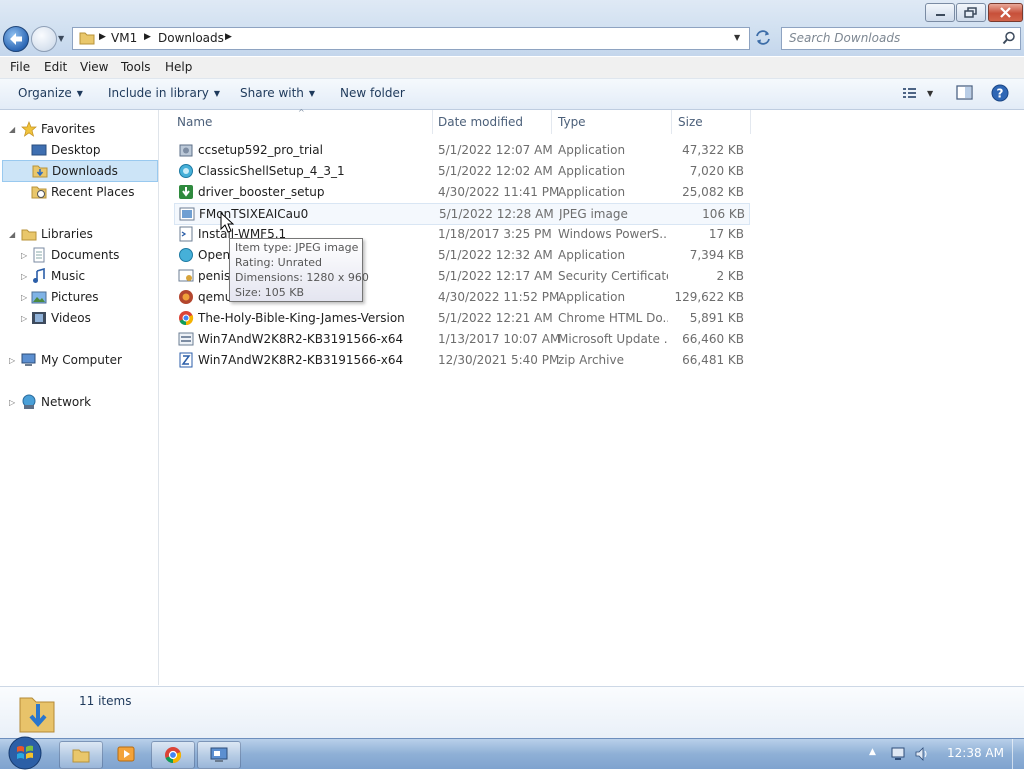  What do you see at coordinates (178, 67) in the screenshot?
I see `menu-help: Help` at bounding box center [178, 67].